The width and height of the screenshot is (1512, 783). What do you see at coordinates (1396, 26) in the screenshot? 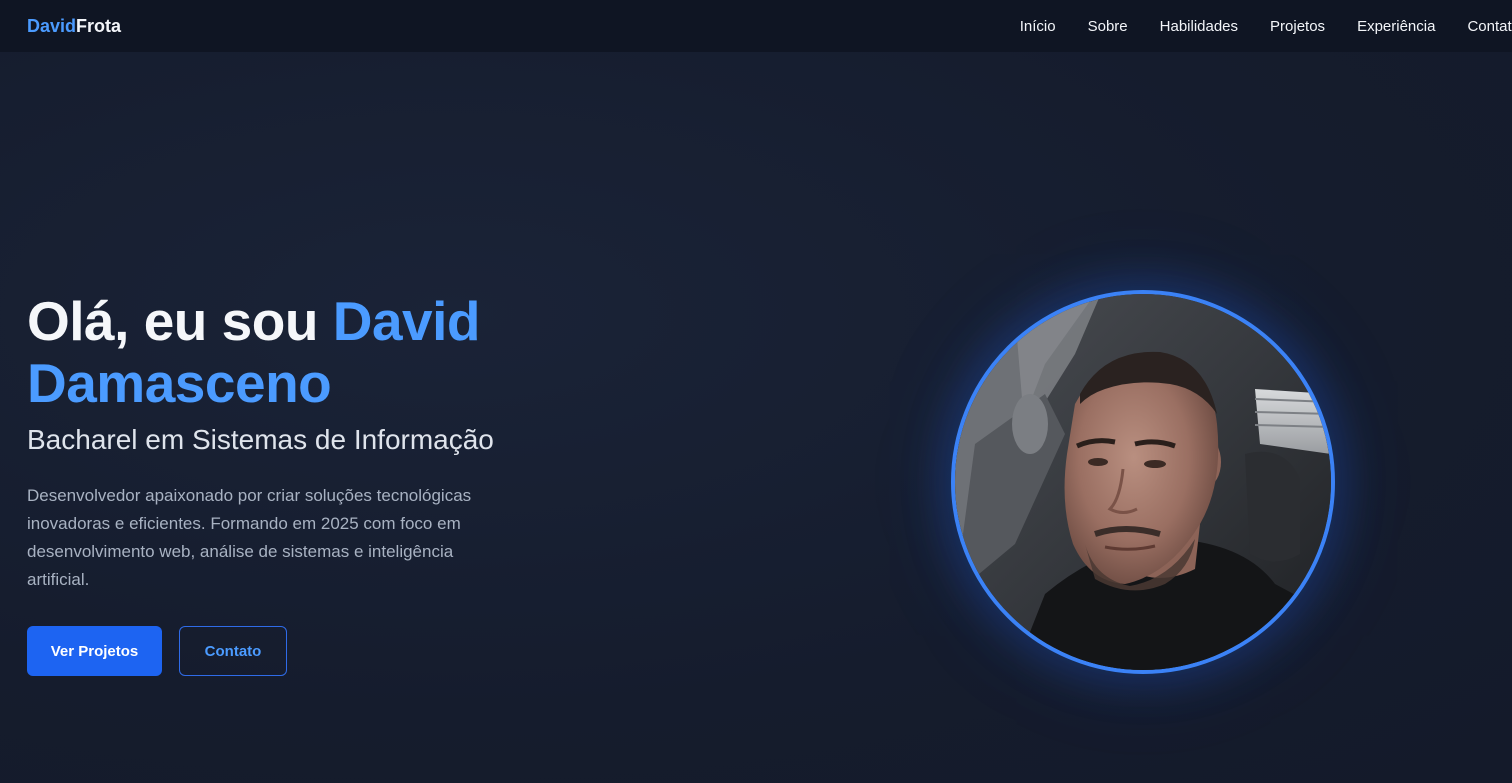
I see `nav-link-experiencia: Experiência` at bounding box center [1396, 26].